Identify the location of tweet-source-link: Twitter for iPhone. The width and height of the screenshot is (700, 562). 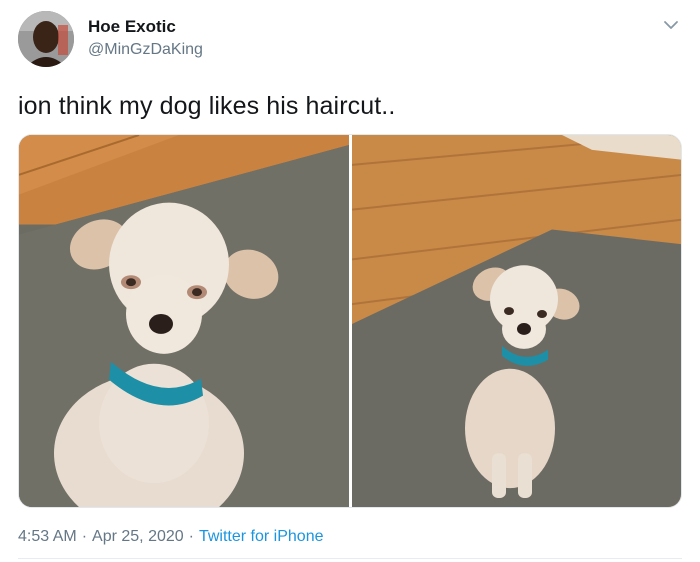
(261, 536).